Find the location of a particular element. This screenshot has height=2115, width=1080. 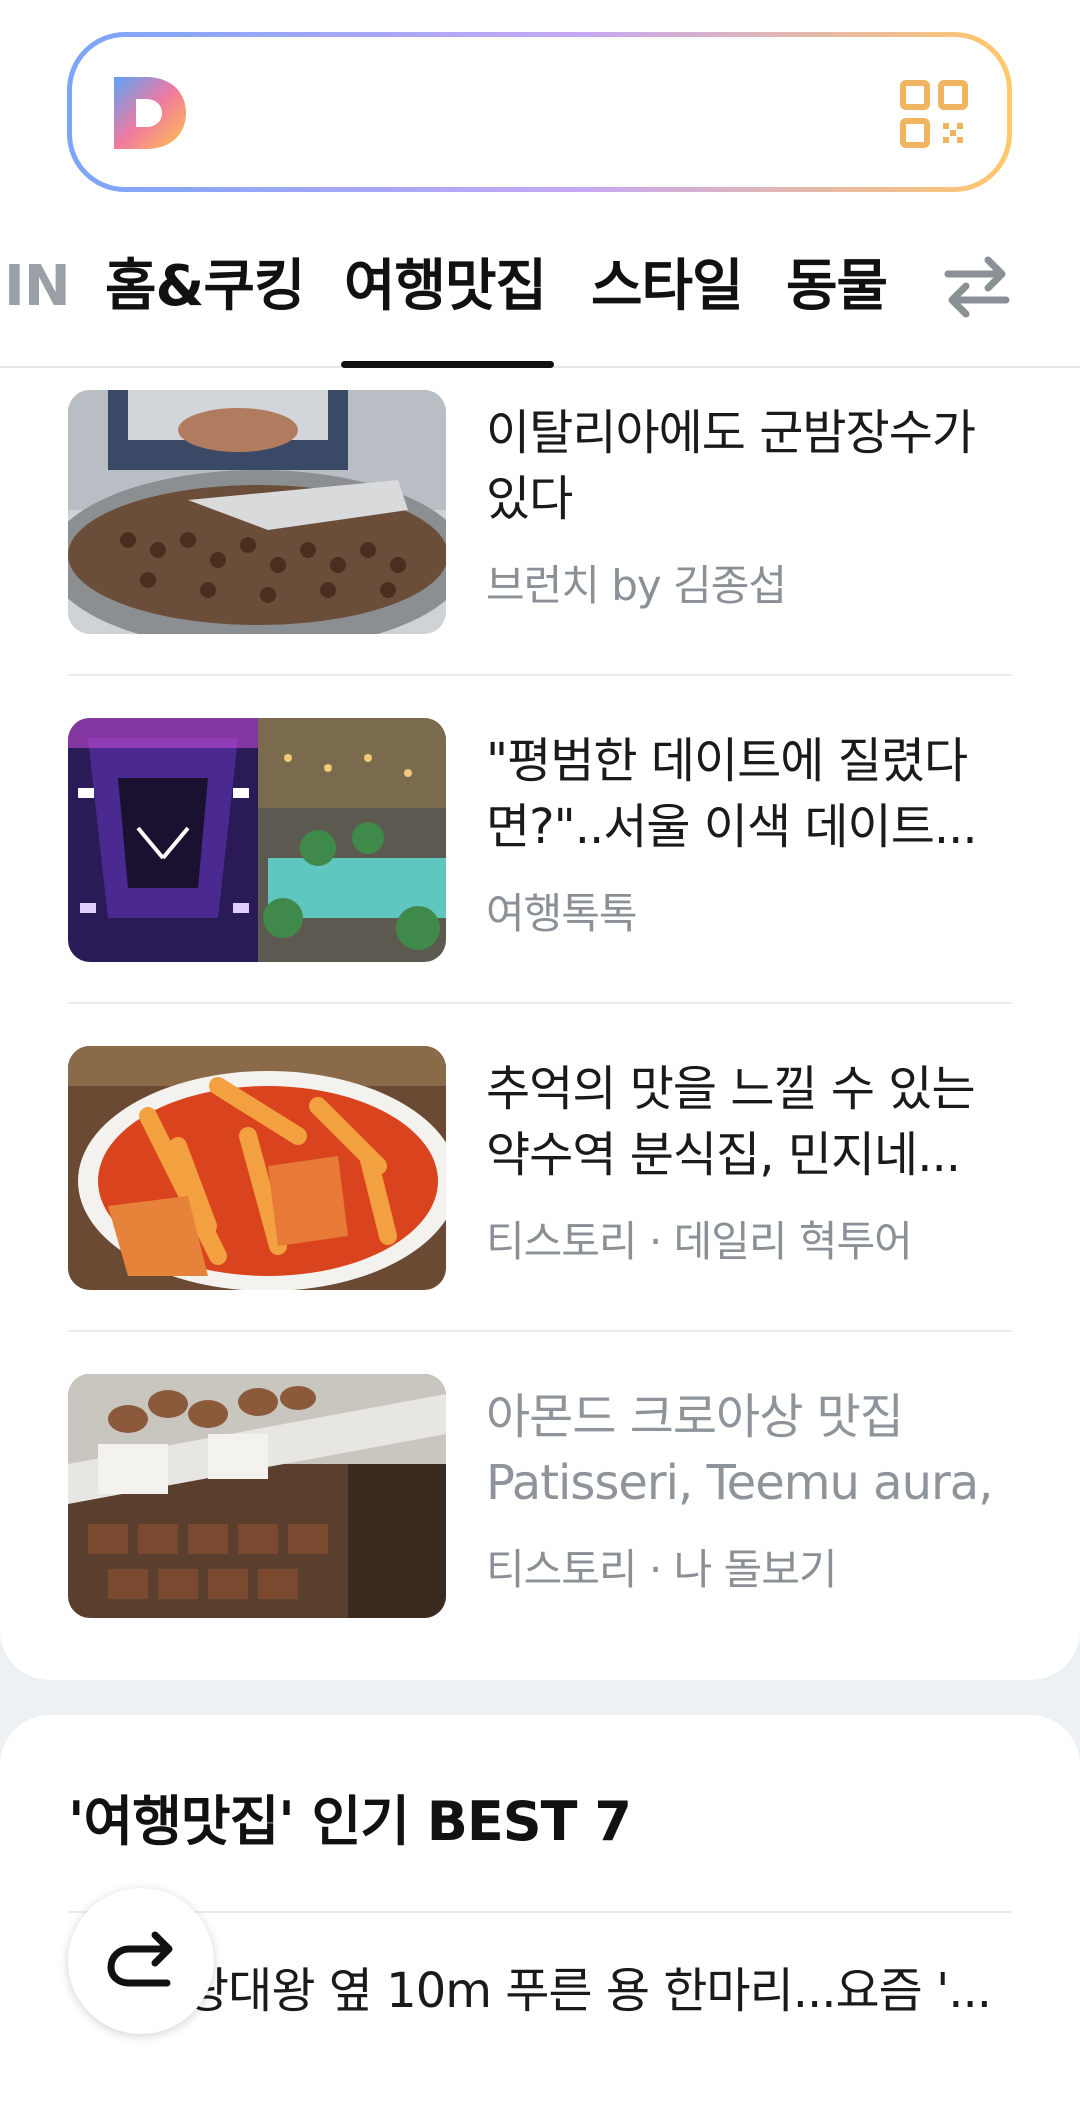

share-button is located at coordinates (141, 1961).